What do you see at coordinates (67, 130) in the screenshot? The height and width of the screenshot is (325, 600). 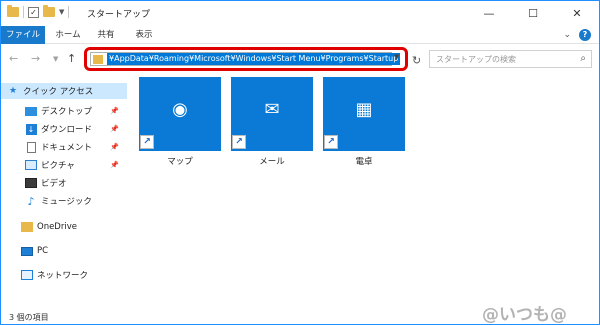 I see `sidebar-item-label: ダウンロード` at bounding box center [67, 130].